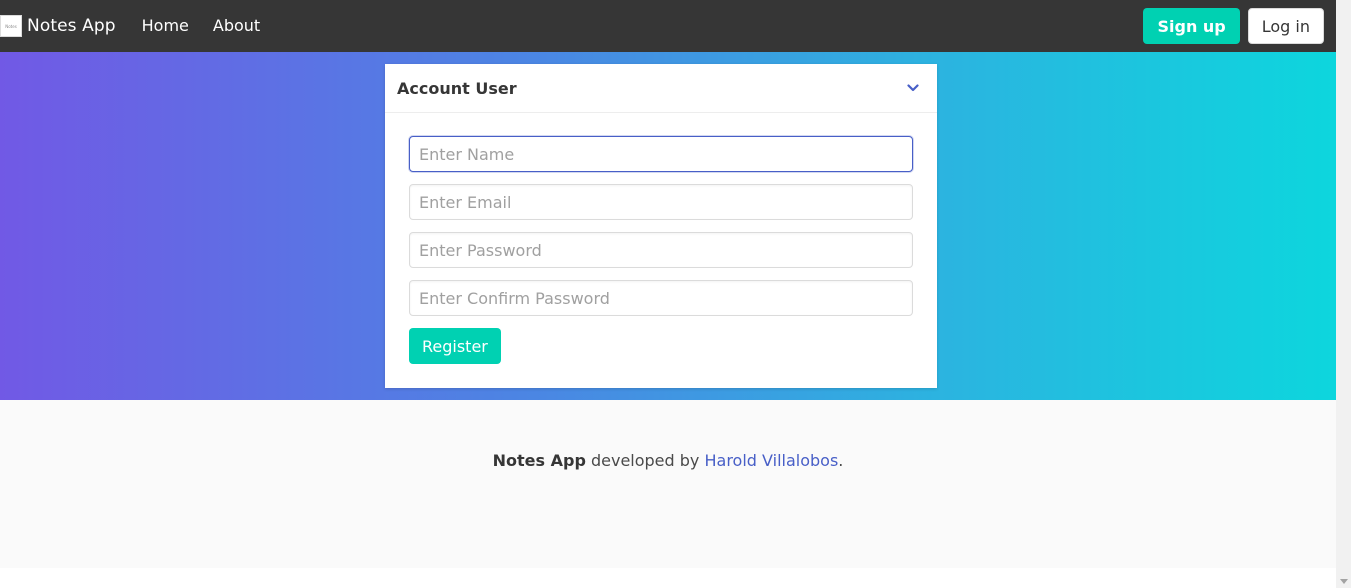 The width and height of the screenshot is (1351, 588). What do you see at coordinates (645, 460) in the screenshot?
I see `footer-middle-text: developed by` at bounding box center [645, 460].